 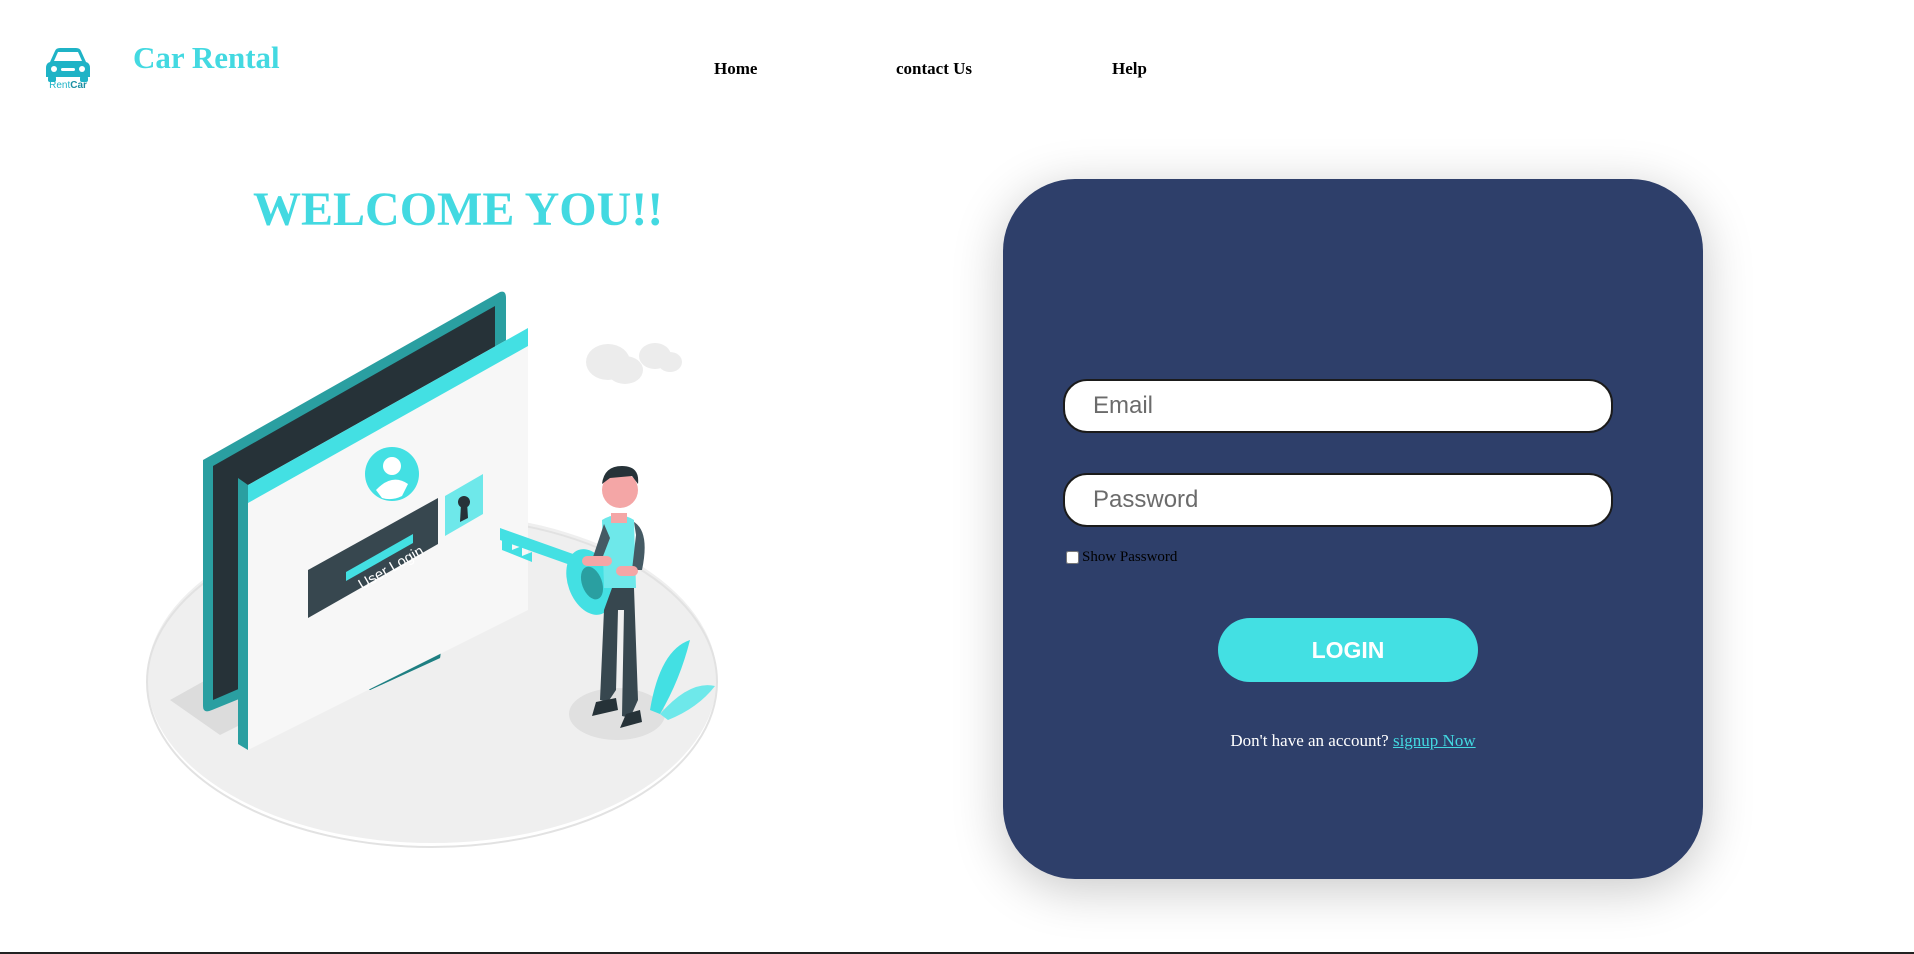 I want to click on show-password-checkbox, so click(x=1072, y=557).